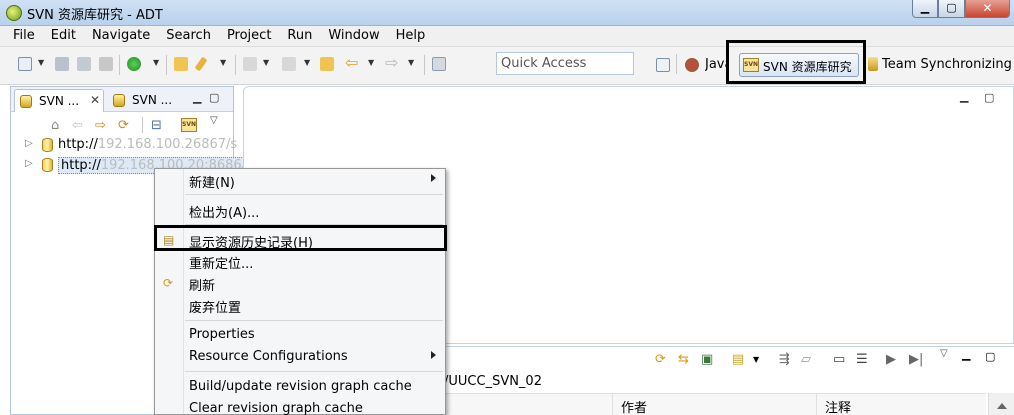  I want to click on compare-icon: ⇶, so click(784, 359).